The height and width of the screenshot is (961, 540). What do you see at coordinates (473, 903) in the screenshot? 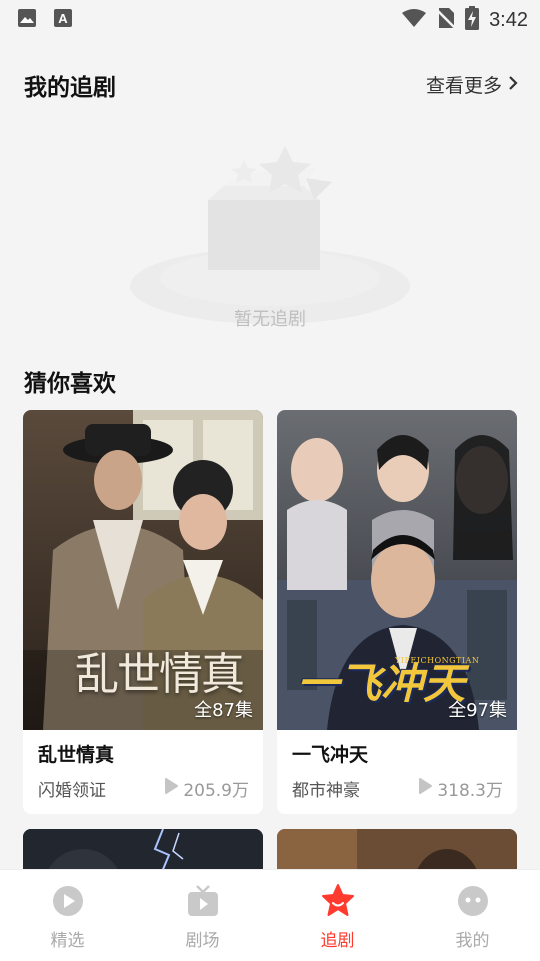
I see `face-icon` at bounding box center [473, 903].